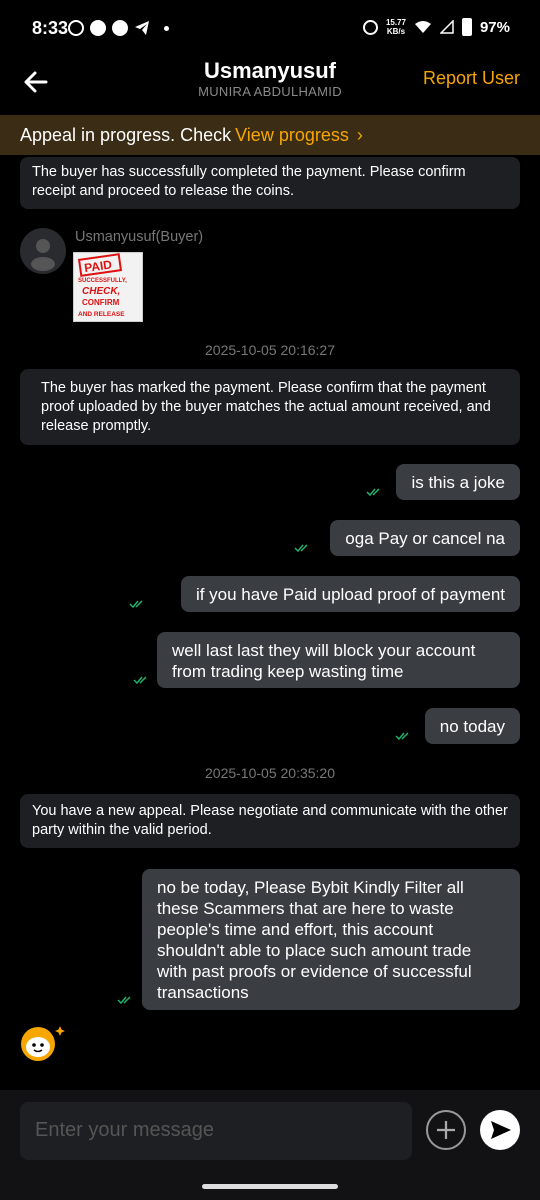 Image resolution: width=540 pixels, height=1200 pixels. What do you see at coordinates (166, 28) in the screenshot?
I see `more-notifications-dot` at bounding box center [166, 28].